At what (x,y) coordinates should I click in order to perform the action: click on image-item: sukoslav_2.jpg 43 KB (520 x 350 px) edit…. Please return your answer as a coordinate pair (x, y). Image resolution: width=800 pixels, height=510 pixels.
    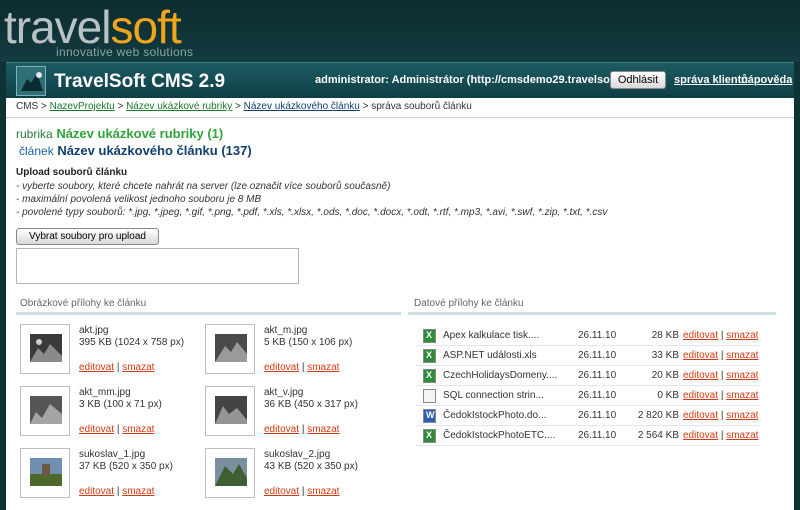
    Looking at the image, I should click on (295, 477).